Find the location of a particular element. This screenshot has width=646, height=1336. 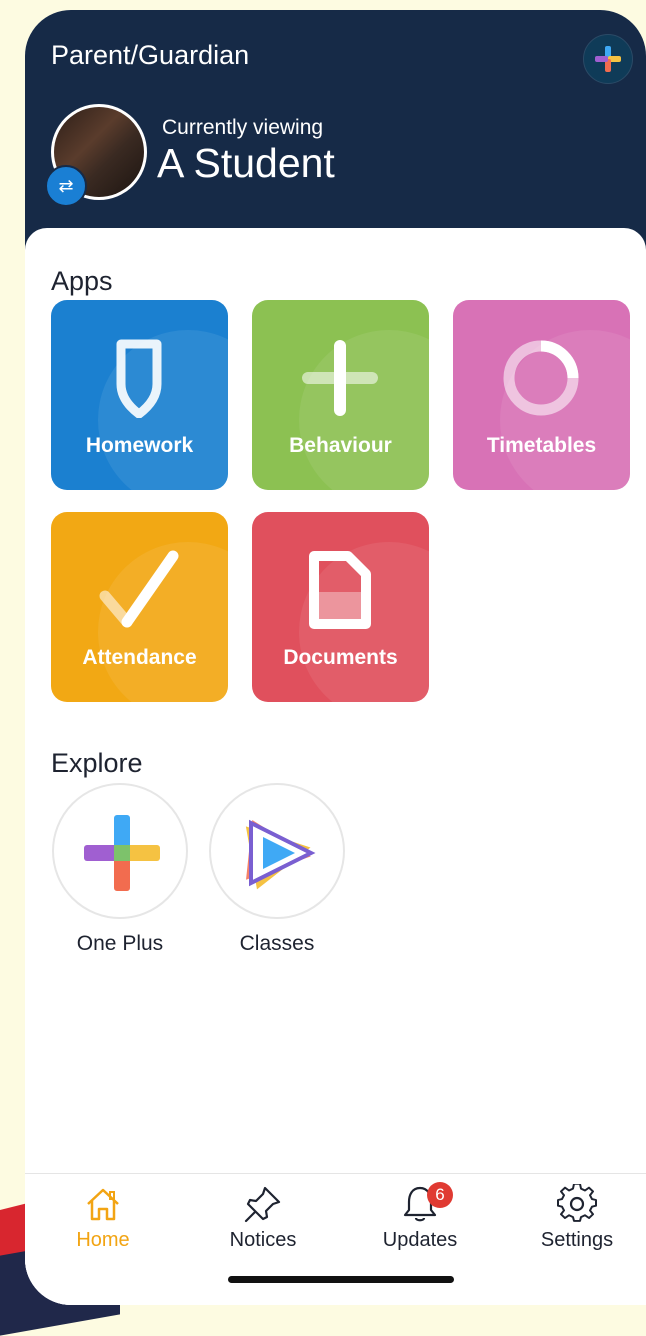

updates-badge: 6 is located at coordinates (440, 1195).